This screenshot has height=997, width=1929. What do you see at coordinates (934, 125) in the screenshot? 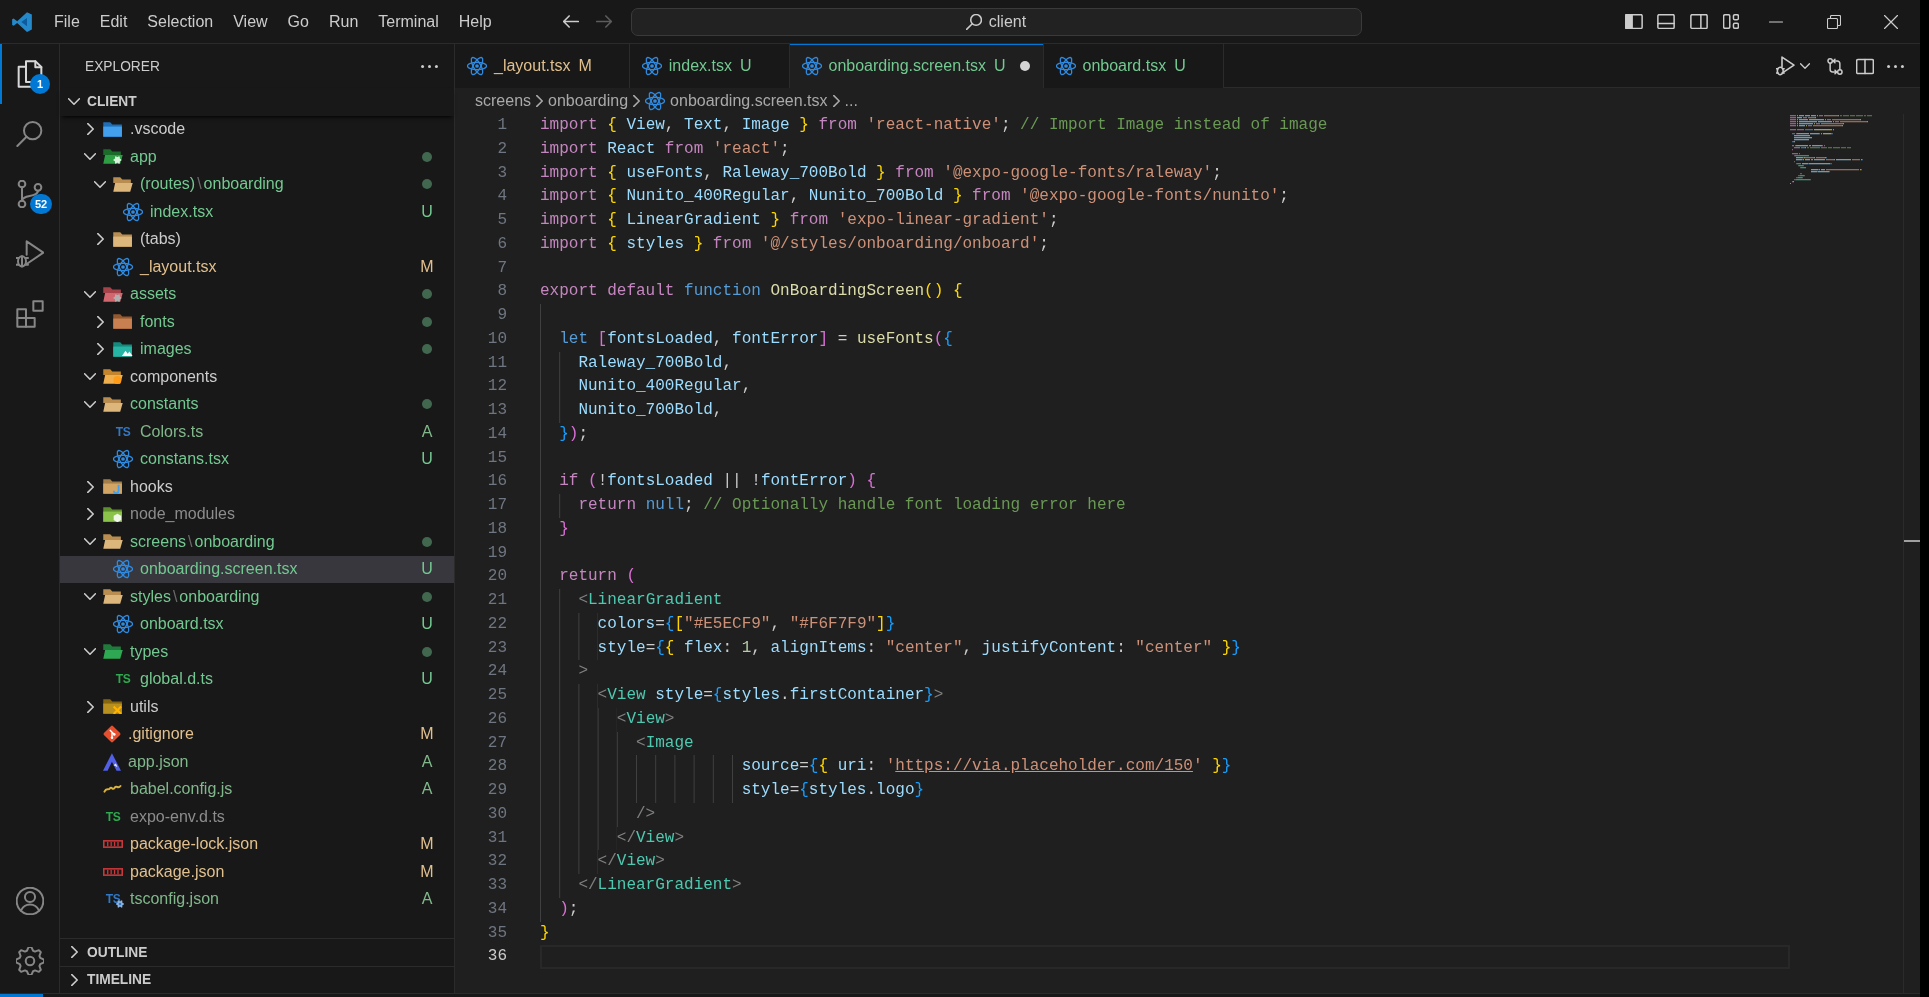
I see `code-line: import { View, Text, Image } from 'react-native'; // Import Image instead of image` at bounding box center [934, 125].